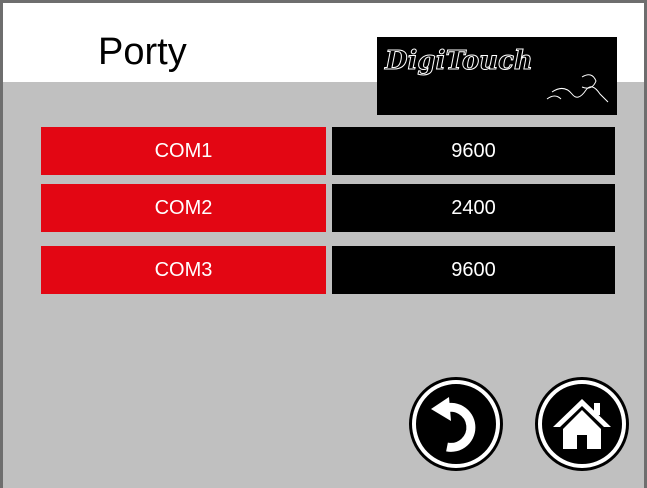  Describe the element at coordinates (328, 270) in the screenshot. I see `port-row-com3: COM3 9600` at that location.